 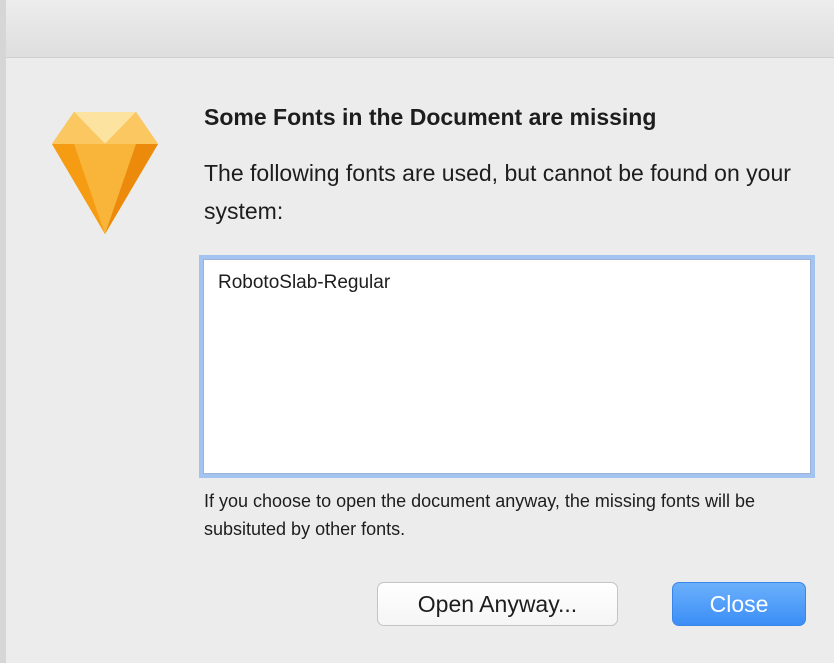 I want to click on sketch-diamond-icon, so click(x=105, y=173).